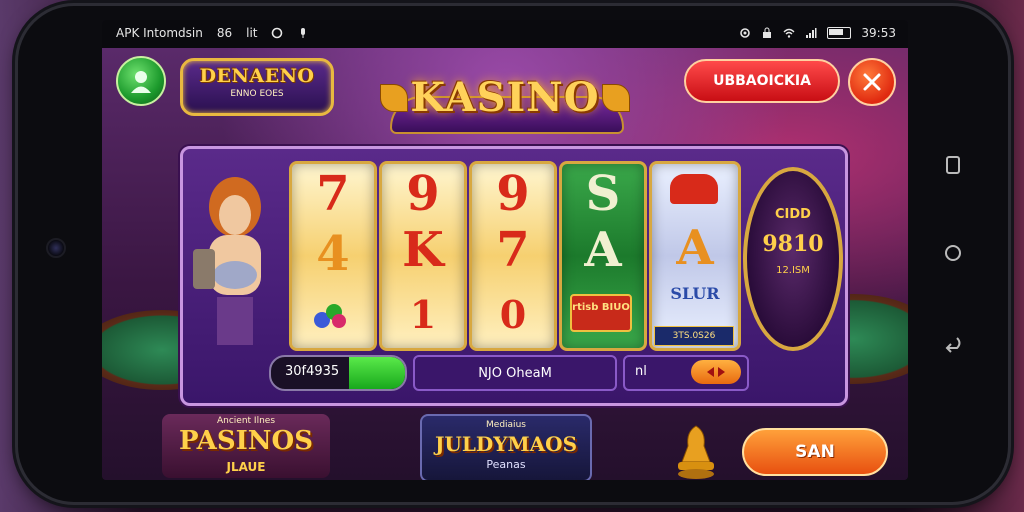  I want to click on reel-3: 9 7 0, so click(513, 256).